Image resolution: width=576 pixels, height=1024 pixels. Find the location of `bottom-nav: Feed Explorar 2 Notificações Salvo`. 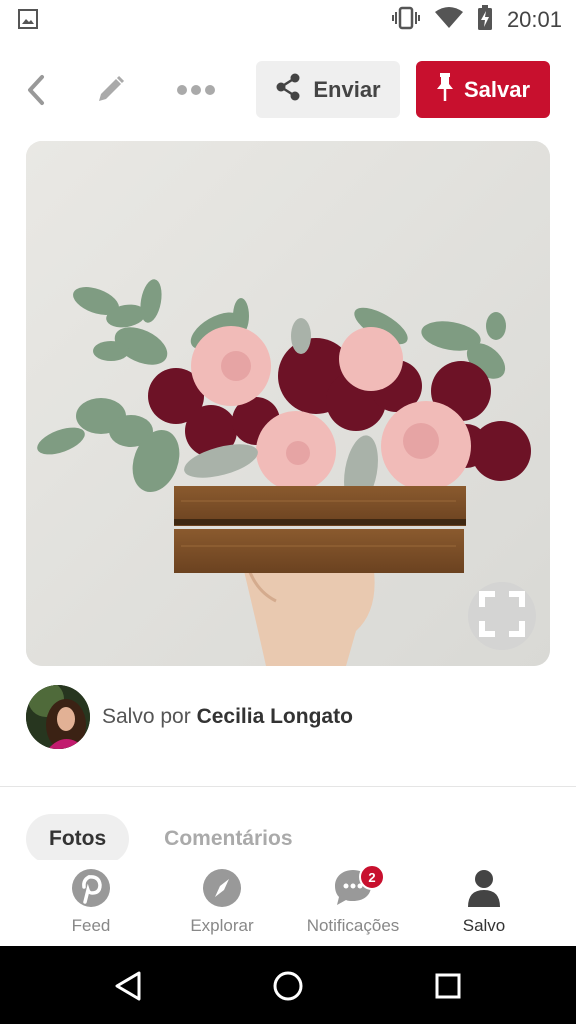

bottom-nav: Feed Explorar 2 Notificações Salvo is located at coordinates (288, 903).